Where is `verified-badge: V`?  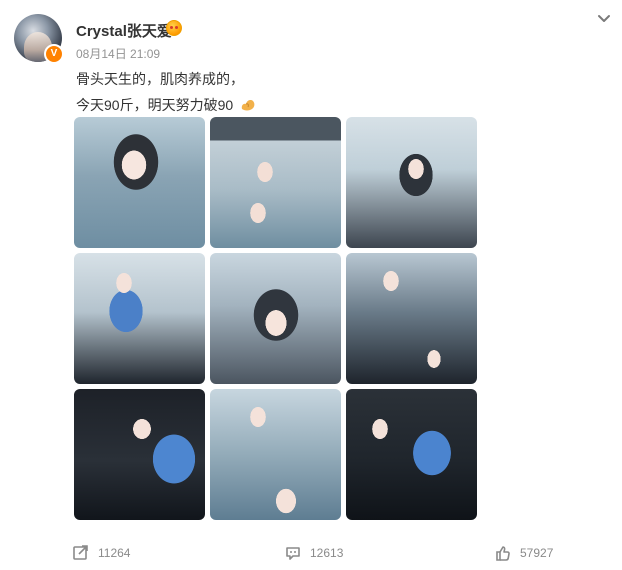
verified-badge: V is located at coordinates (54, 54).